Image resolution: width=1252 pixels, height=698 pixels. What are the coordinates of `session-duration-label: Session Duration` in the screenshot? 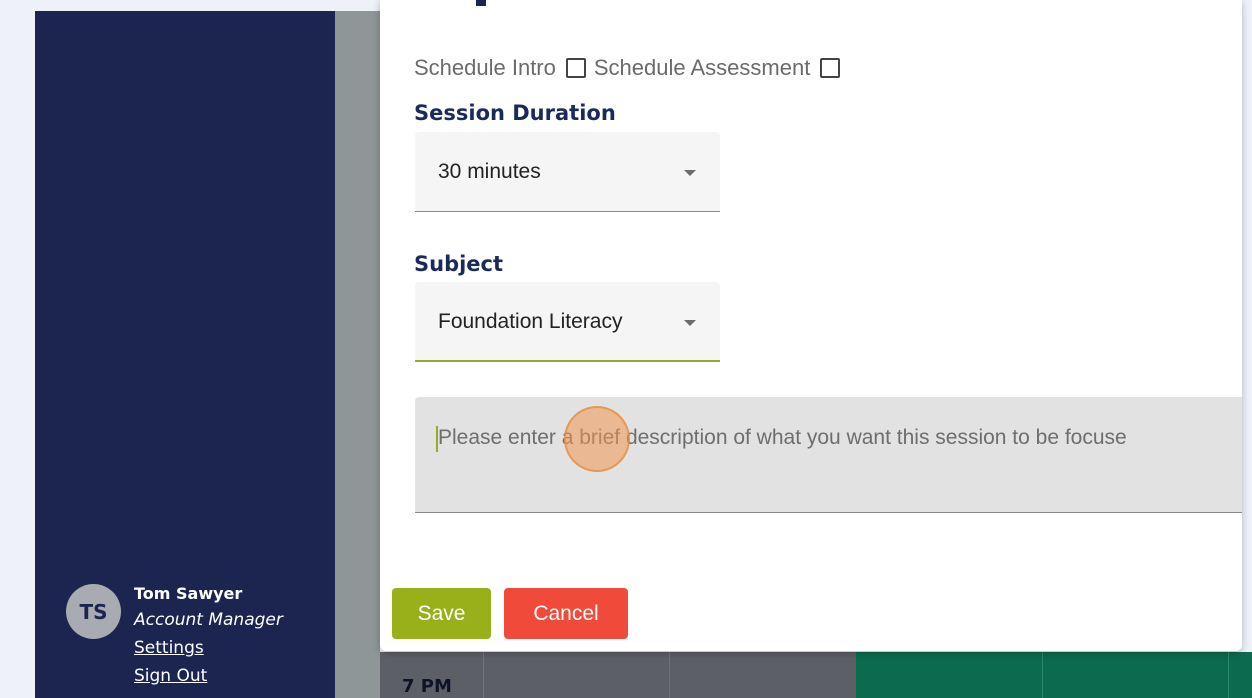 It's located at (515, 113).